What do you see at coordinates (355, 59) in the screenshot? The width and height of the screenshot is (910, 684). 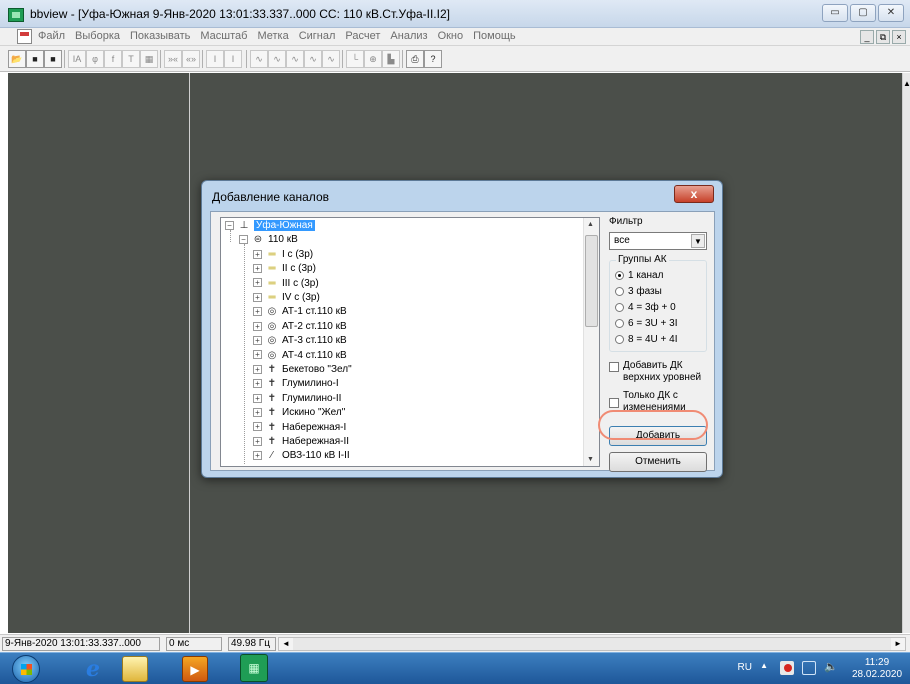 I see `axes-icon: └` at bounding box center [355, 59].